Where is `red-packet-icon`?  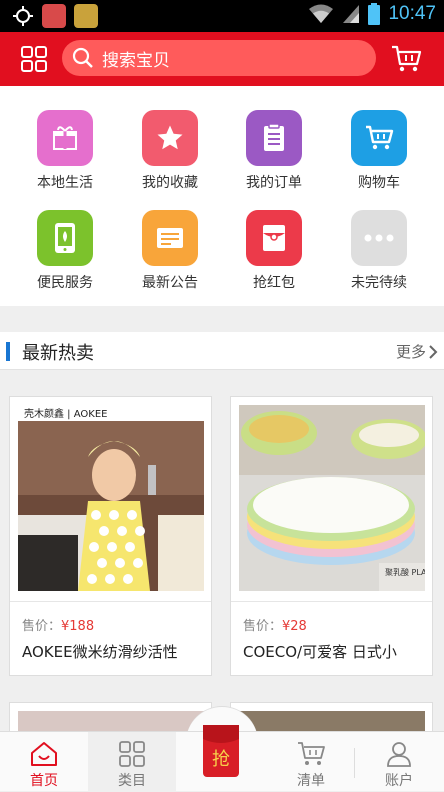 red-packet-icon is located at coordinates (274, 238).